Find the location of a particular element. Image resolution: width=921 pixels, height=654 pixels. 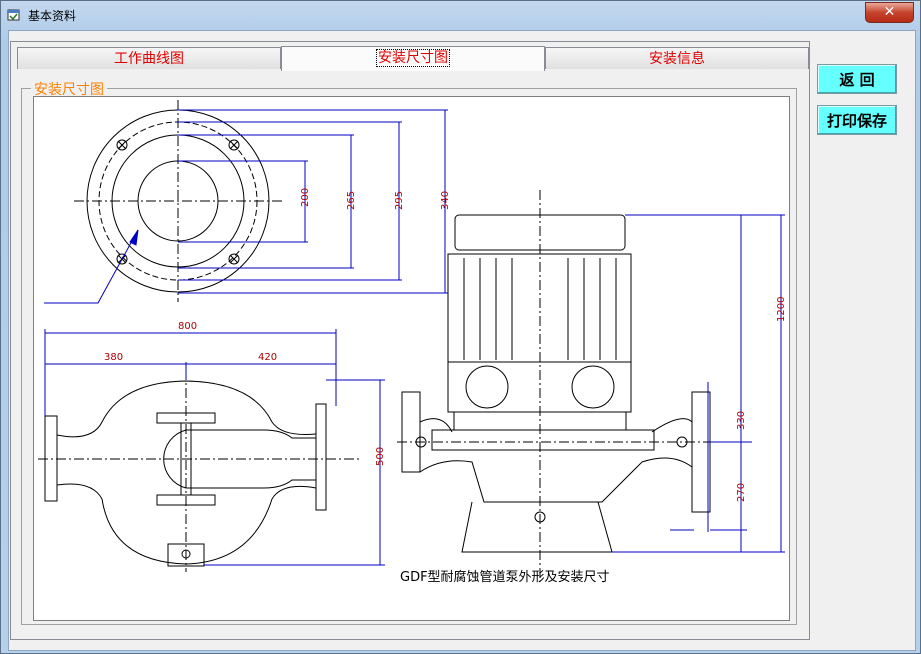

dim-1200: 1200 is located at coordinates (781, 309).